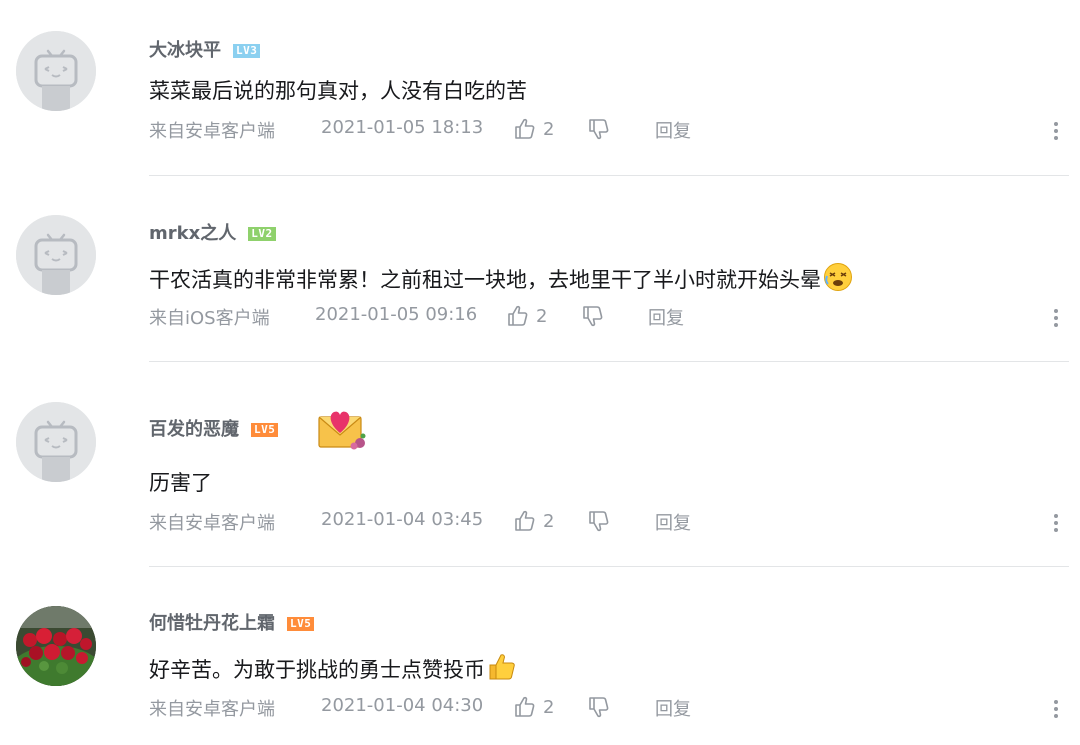 This screenshot has width=1080, height=745. Describe the element at coordinates (209, 318) in the screenshot. I see `comment-source: 来自iOS客户端` at that location.